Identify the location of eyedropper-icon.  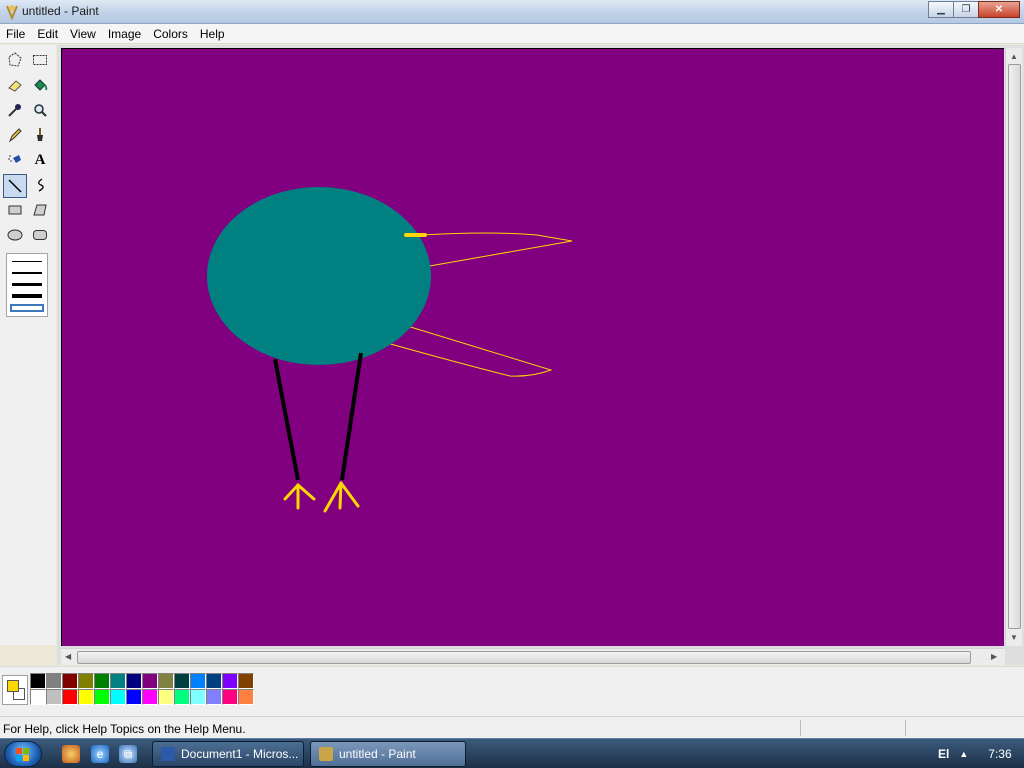
(14, 110).